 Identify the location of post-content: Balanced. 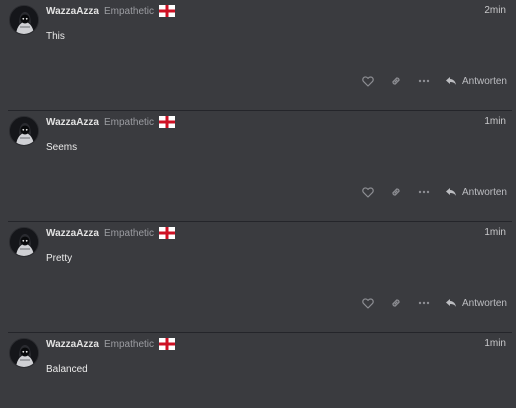
(67, 369).